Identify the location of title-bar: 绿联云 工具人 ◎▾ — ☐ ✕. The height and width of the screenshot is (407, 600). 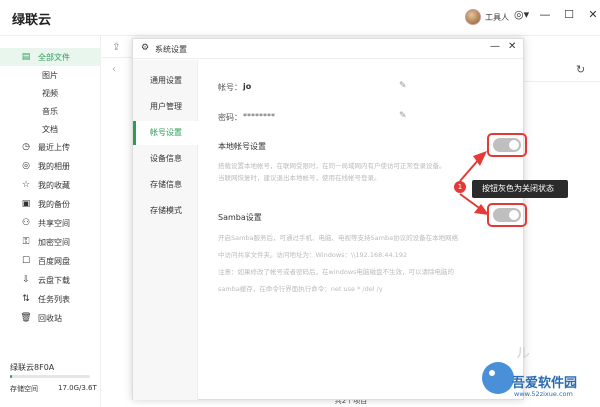
(300, 18).